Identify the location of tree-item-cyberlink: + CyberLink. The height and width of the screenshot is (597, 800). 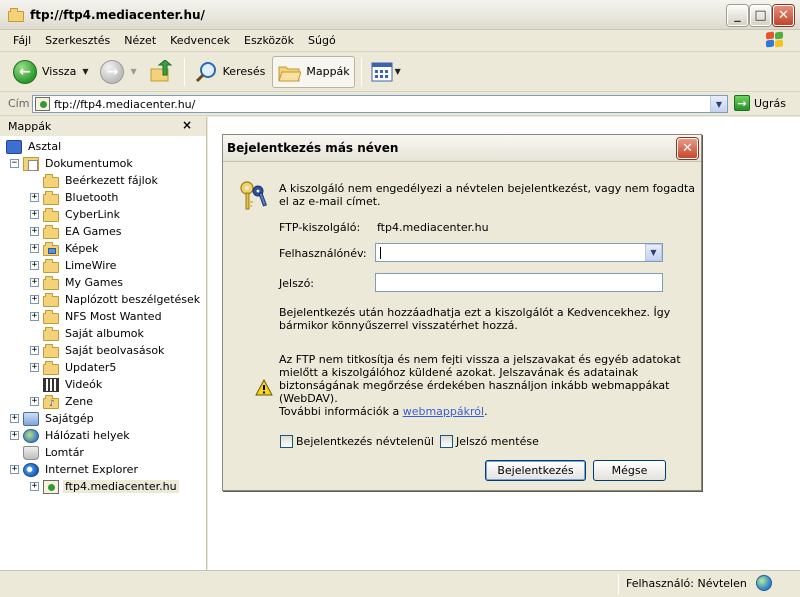
(76, 214).